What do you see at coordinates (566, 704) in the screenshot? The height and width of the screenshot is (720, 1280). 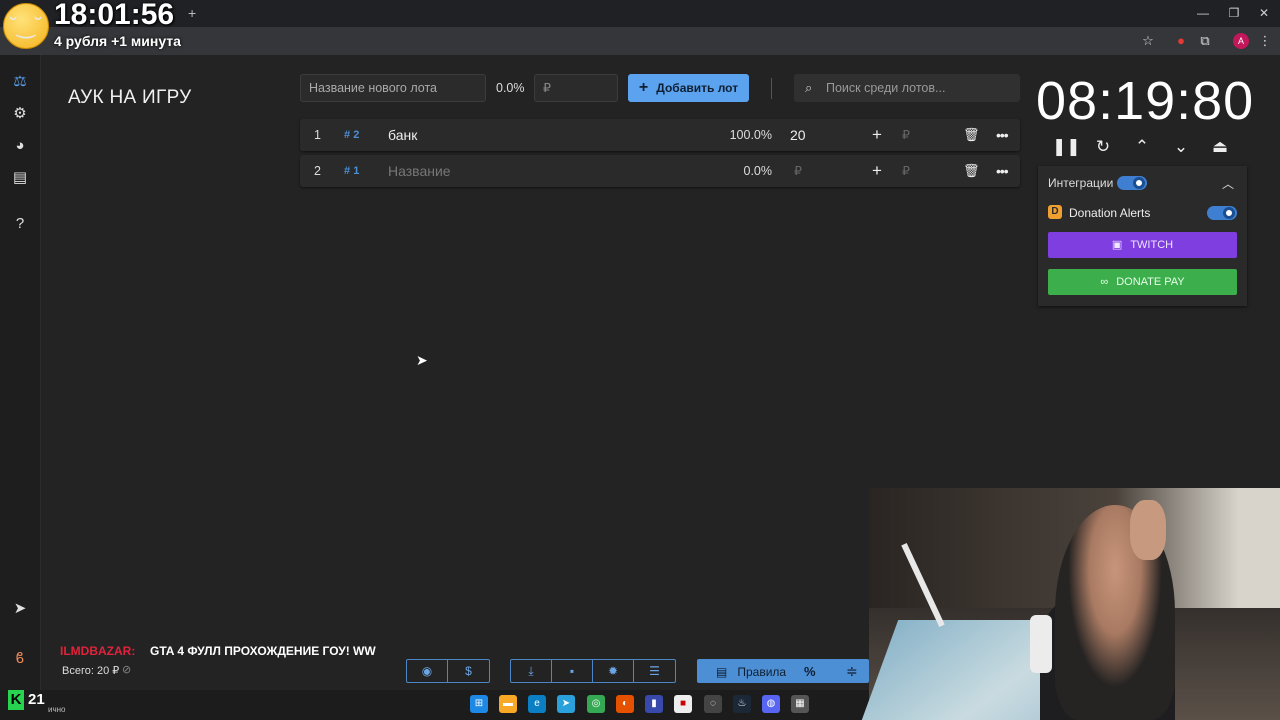 I see `telegram-taskbar-icon: ➤` at bounding box center [566, 704].